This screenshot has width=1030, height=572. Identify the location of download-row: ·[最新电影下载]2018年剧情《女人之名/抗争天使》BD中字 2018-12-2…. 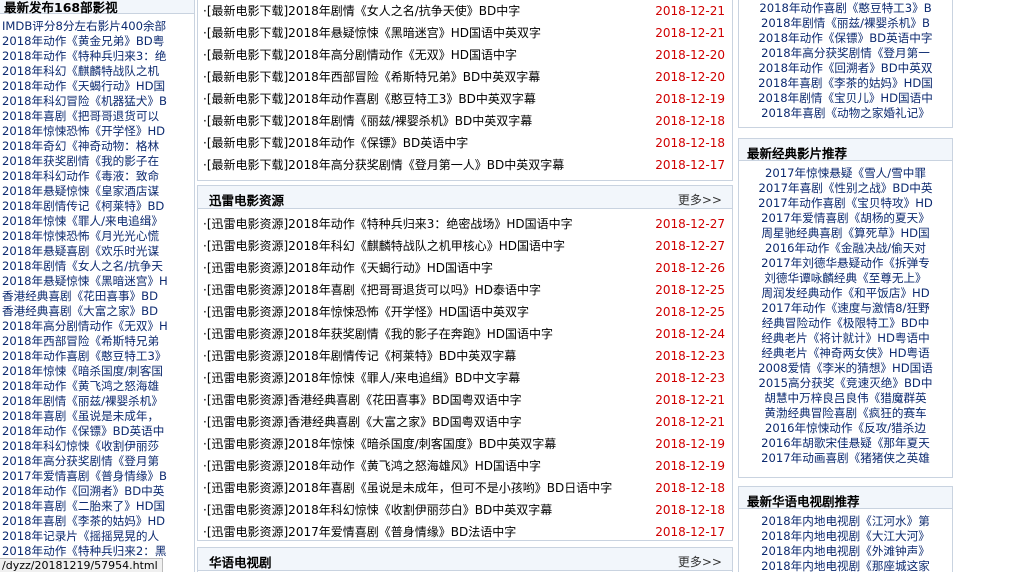
(465, 11).